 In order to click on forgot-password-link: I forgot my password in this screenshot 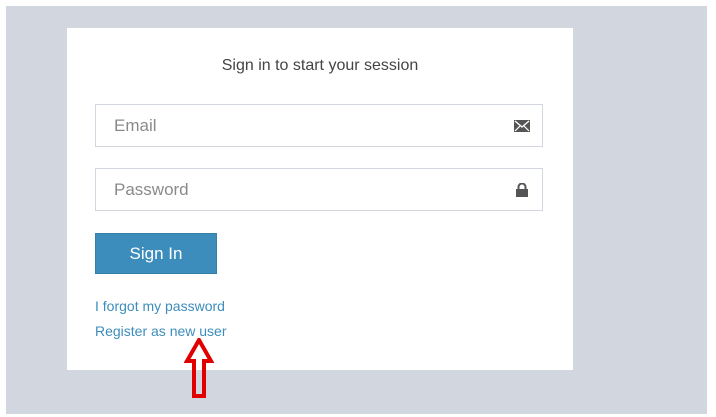, I will do `click(160, 306)`.